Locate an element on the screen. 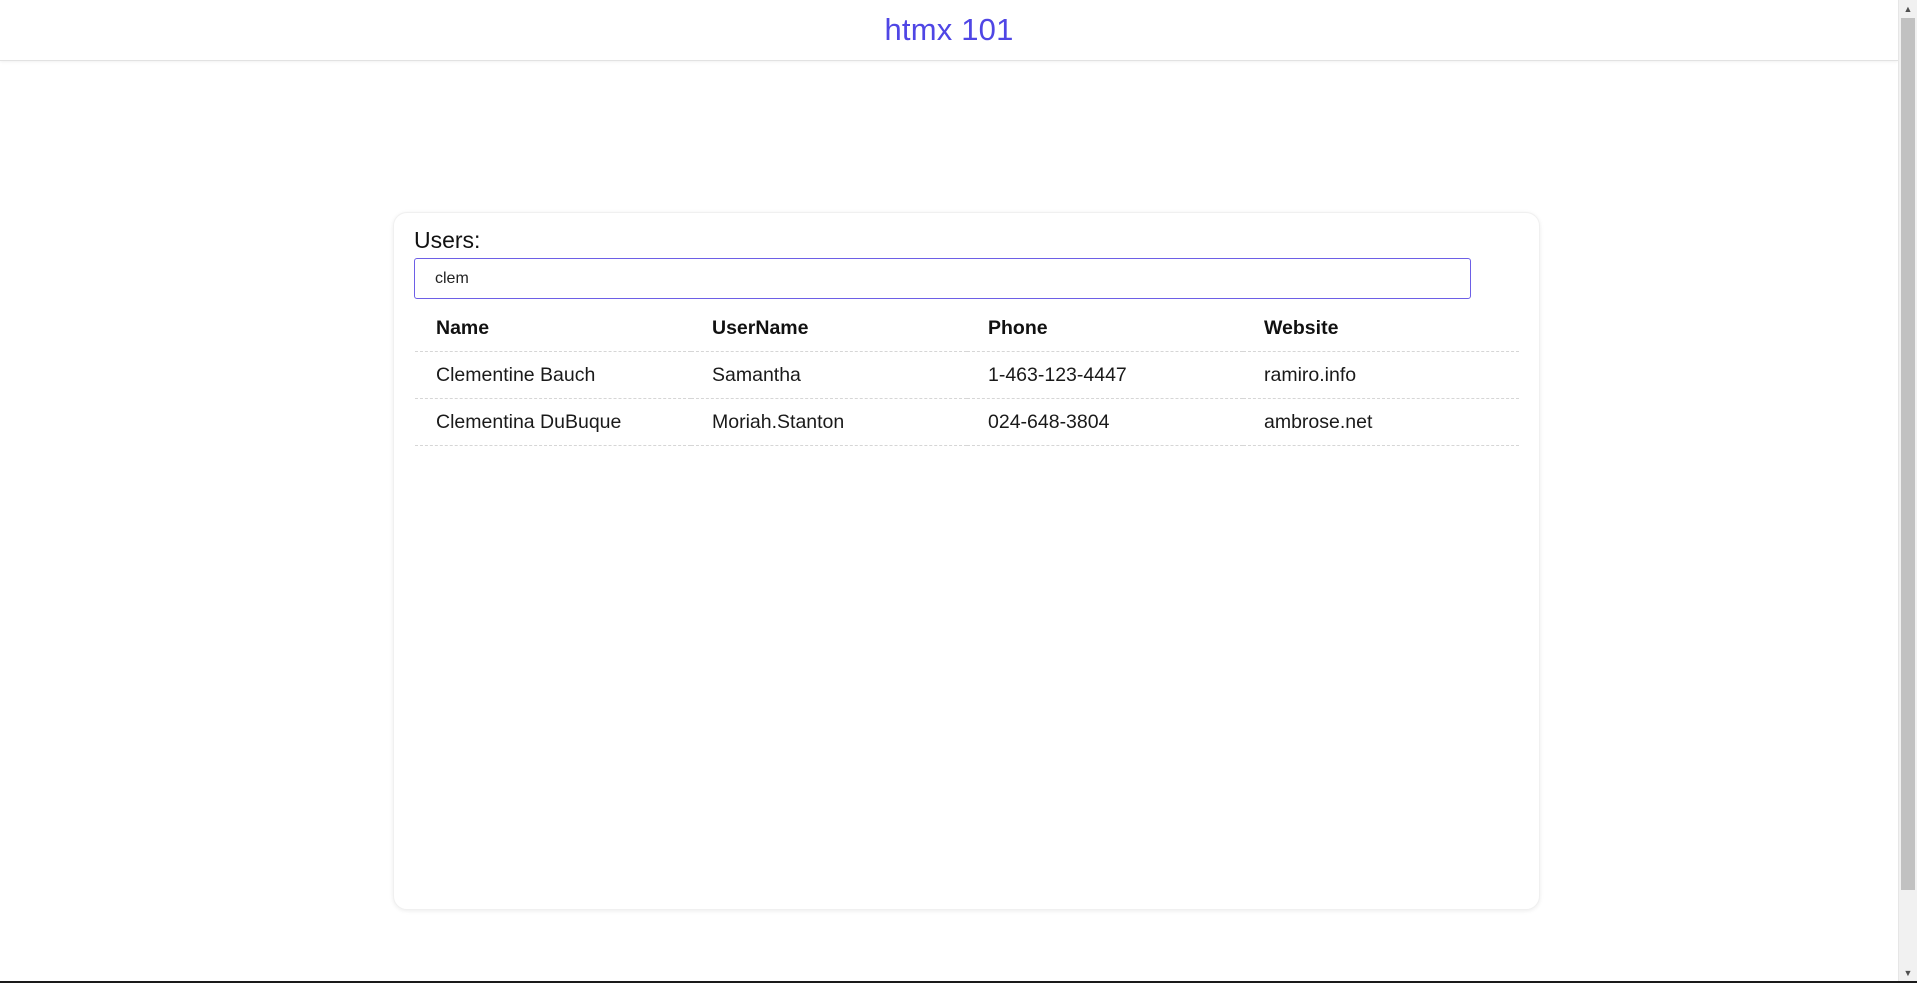  cell-phone: 1-463-123-4447 is located at coordinates (1105, 375).